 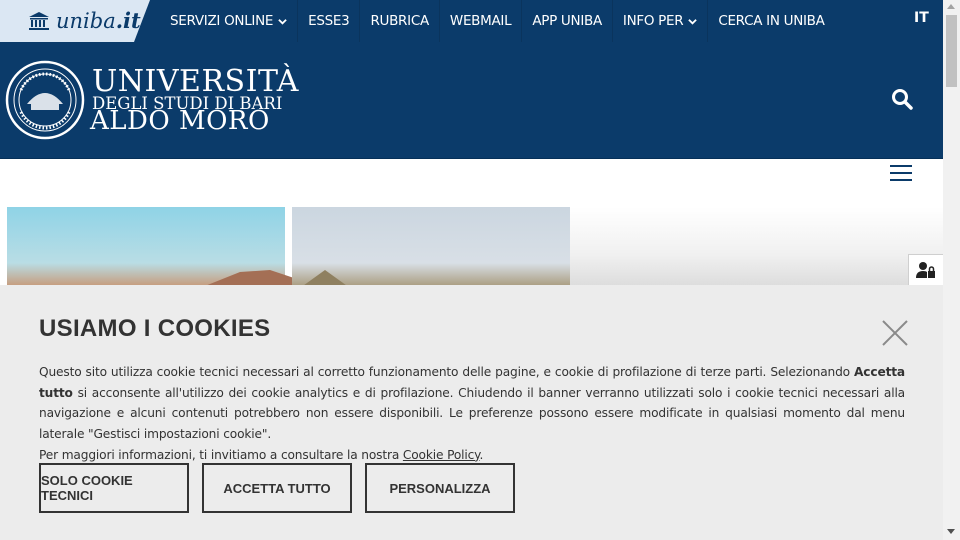 I want to click on scroll-up-arrow-icon, so click(x=951, y=6).